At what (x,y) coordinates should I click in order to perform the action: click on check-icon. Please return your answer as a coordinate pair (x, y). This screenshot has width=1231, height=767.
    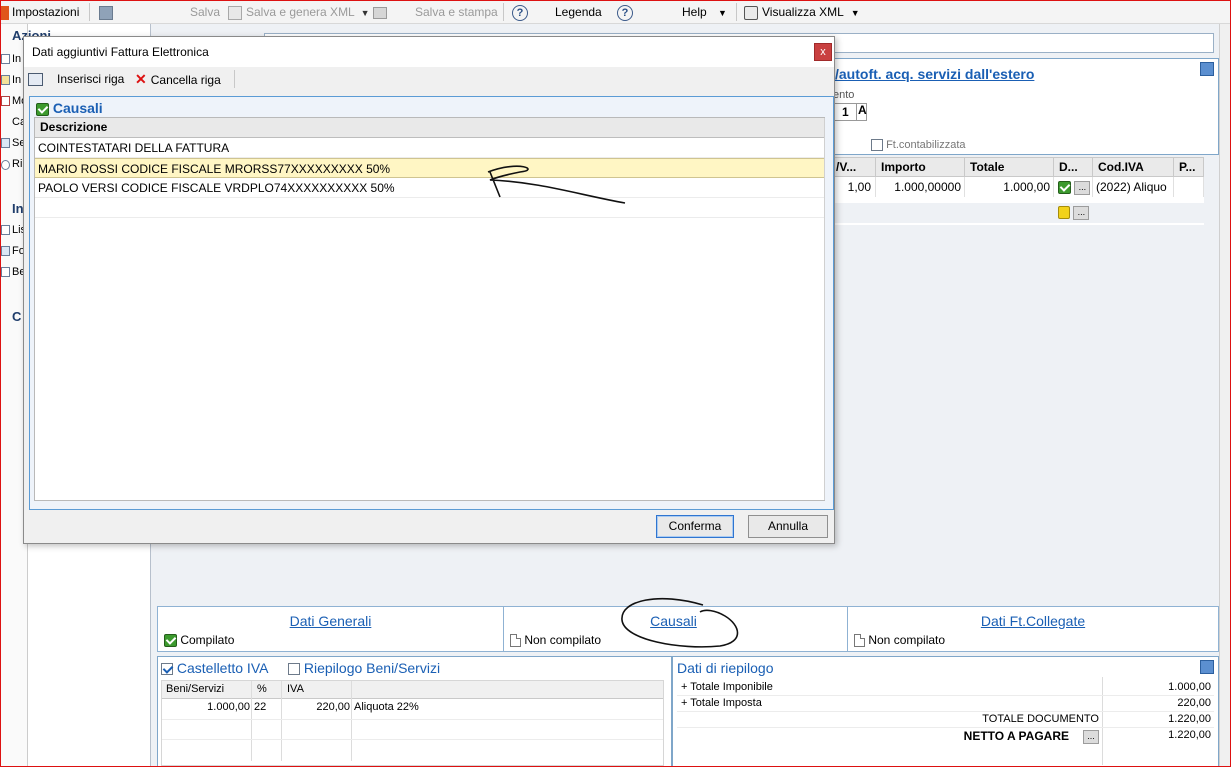
    Looking at the image, I should click on (42, 109).